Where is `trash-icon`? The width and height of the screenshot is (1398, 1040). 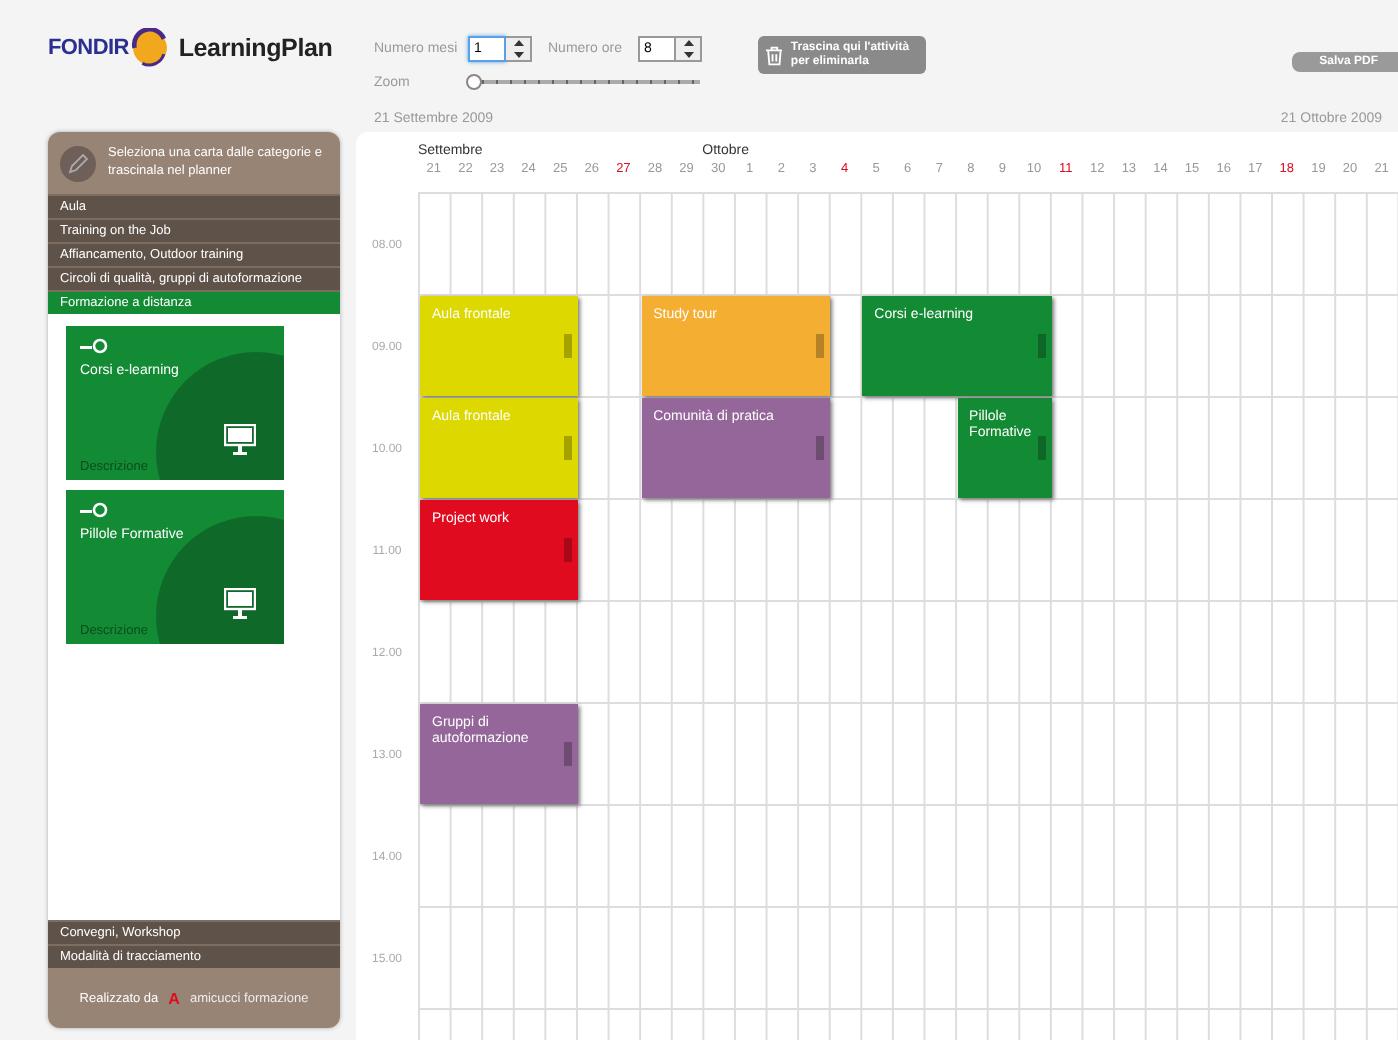
trash-icon is located at coordinates (774, 55).